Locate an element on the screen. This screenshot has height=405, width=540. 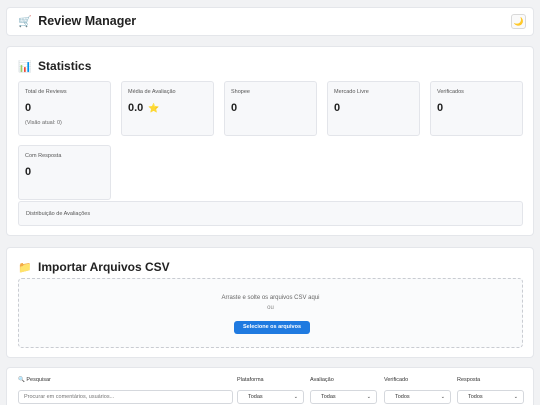
rating-distribution-label: Distribuição de Avaliações is located at coordinates (58, 214).